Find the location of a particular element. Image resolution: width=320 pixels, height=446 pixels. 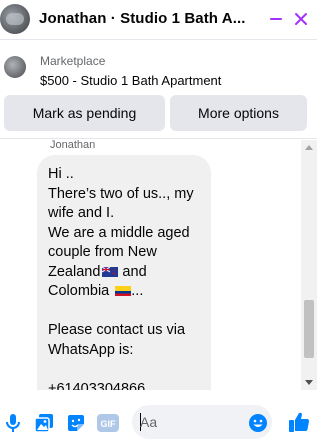

scrollbar-thumb is located at coordinates (309, 329).